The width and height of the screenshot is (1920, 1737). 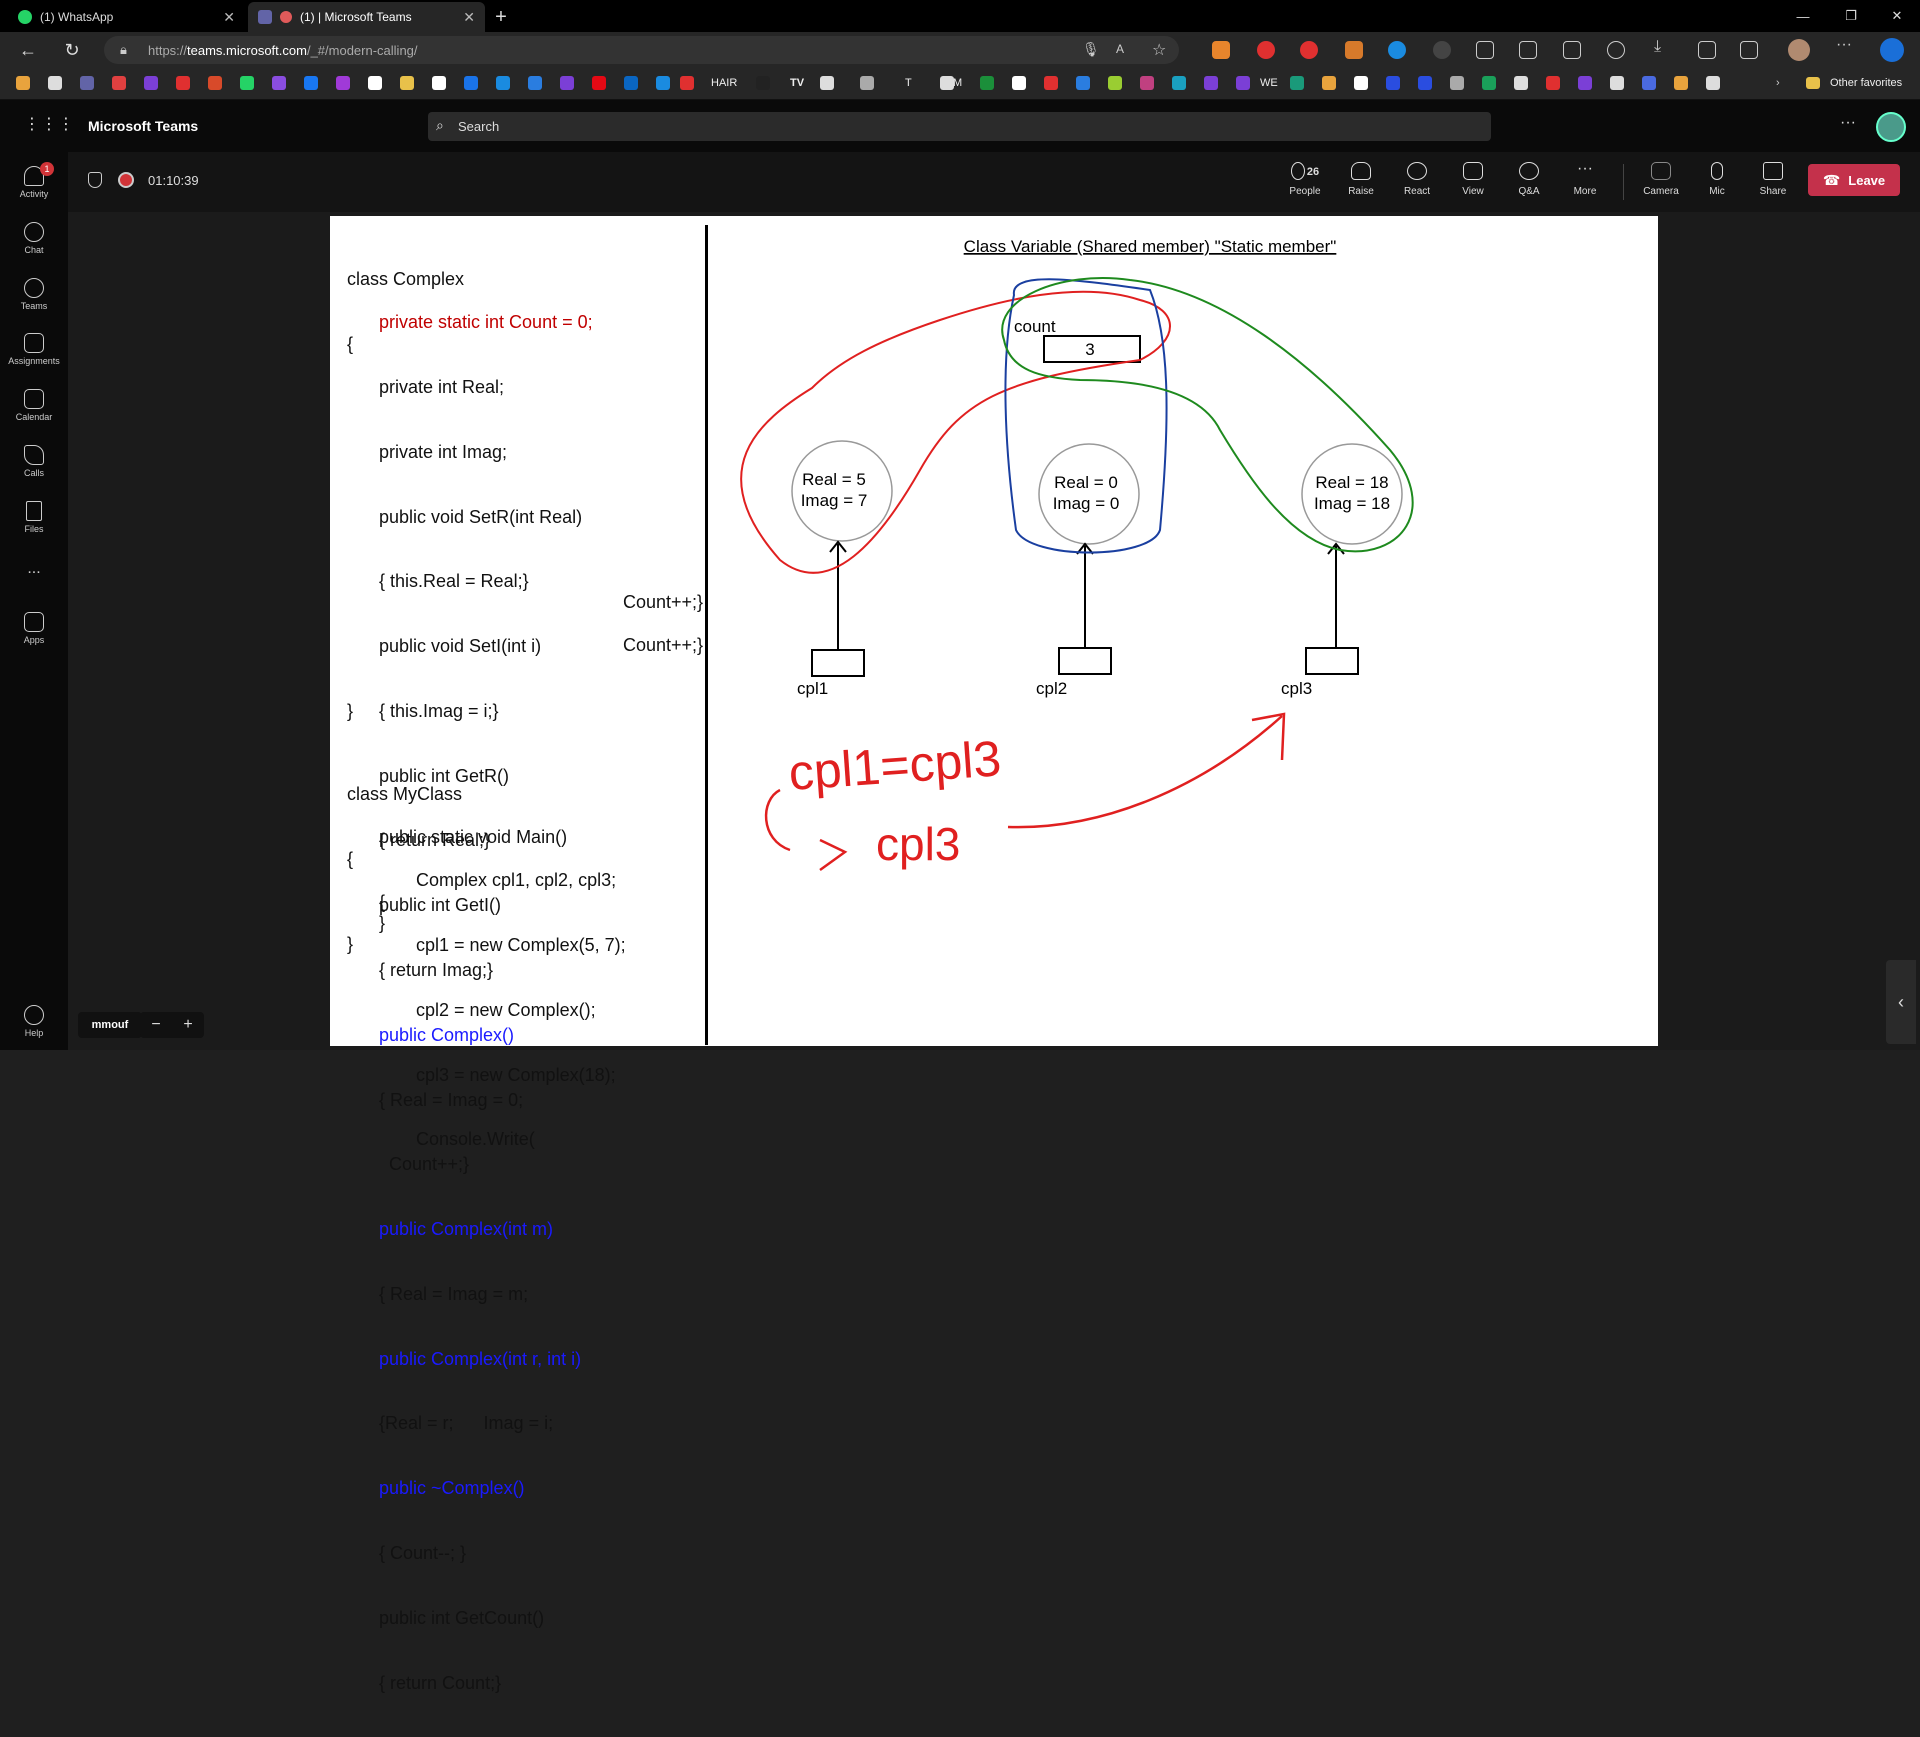 I want to click on restore-icon: ❐, so click(x=1851, y=16).